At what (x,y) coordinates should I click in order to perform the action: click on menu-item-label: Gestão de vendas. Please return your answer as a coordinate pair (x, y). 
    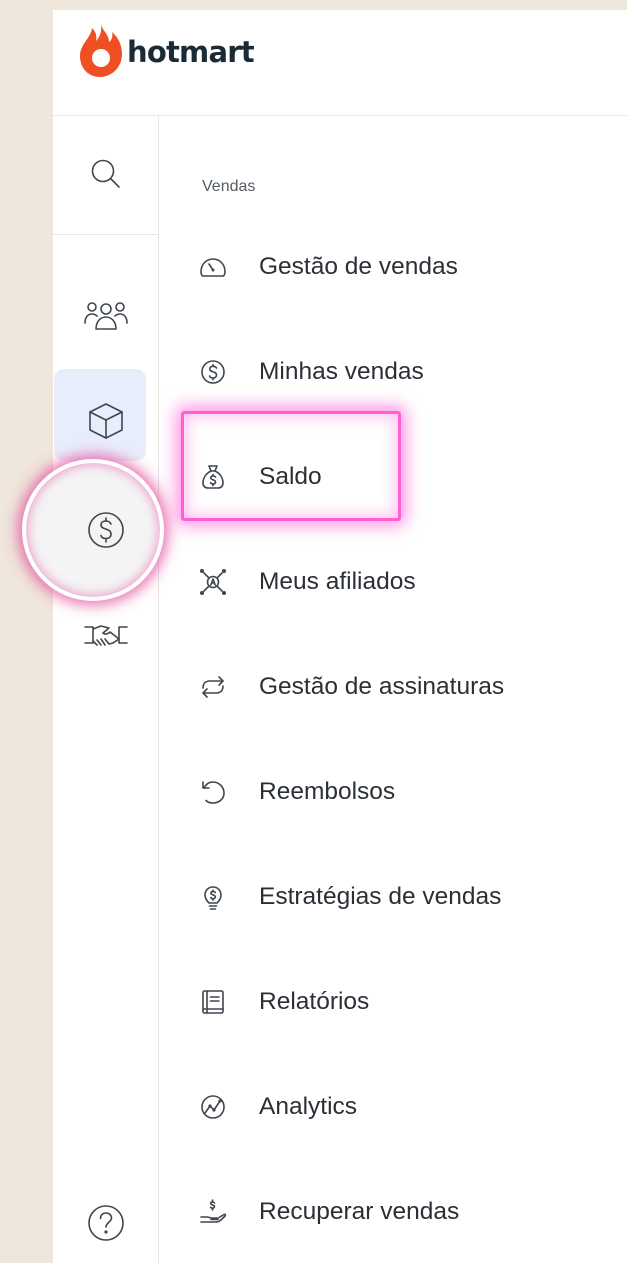
    Looking at the image, I should click on (358, 266).